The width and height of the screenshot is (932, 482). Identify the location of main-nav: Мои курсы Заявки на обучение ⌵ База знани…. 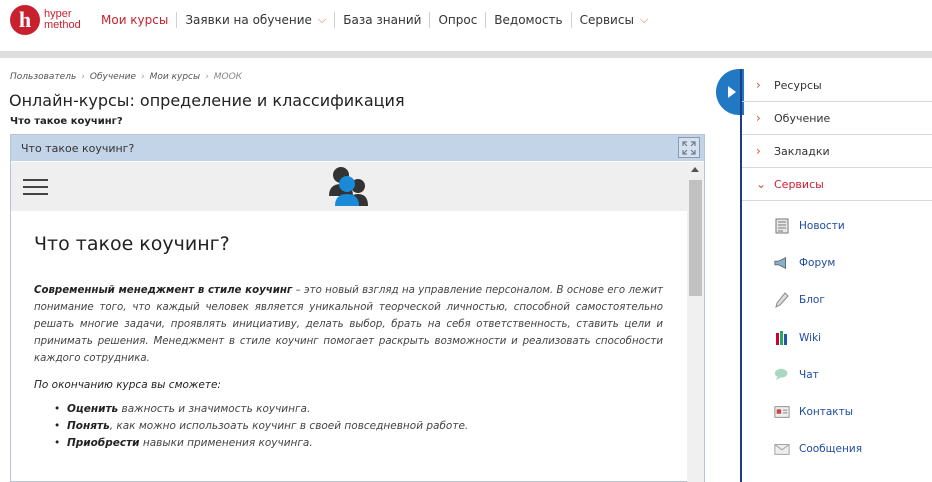
(374, 20).